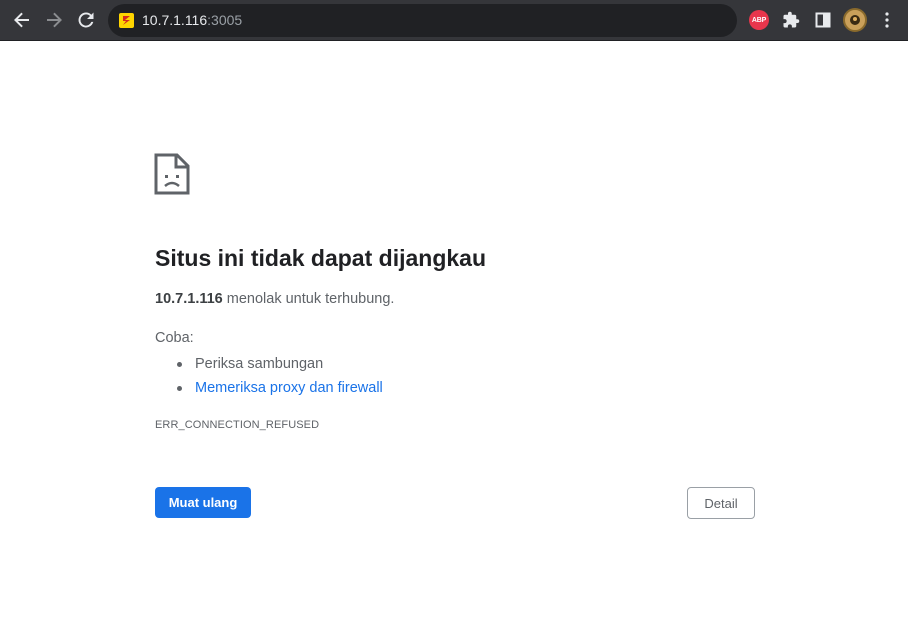  I want to click on address-bar: 10.7.1.116:3005, so click(422, 20).